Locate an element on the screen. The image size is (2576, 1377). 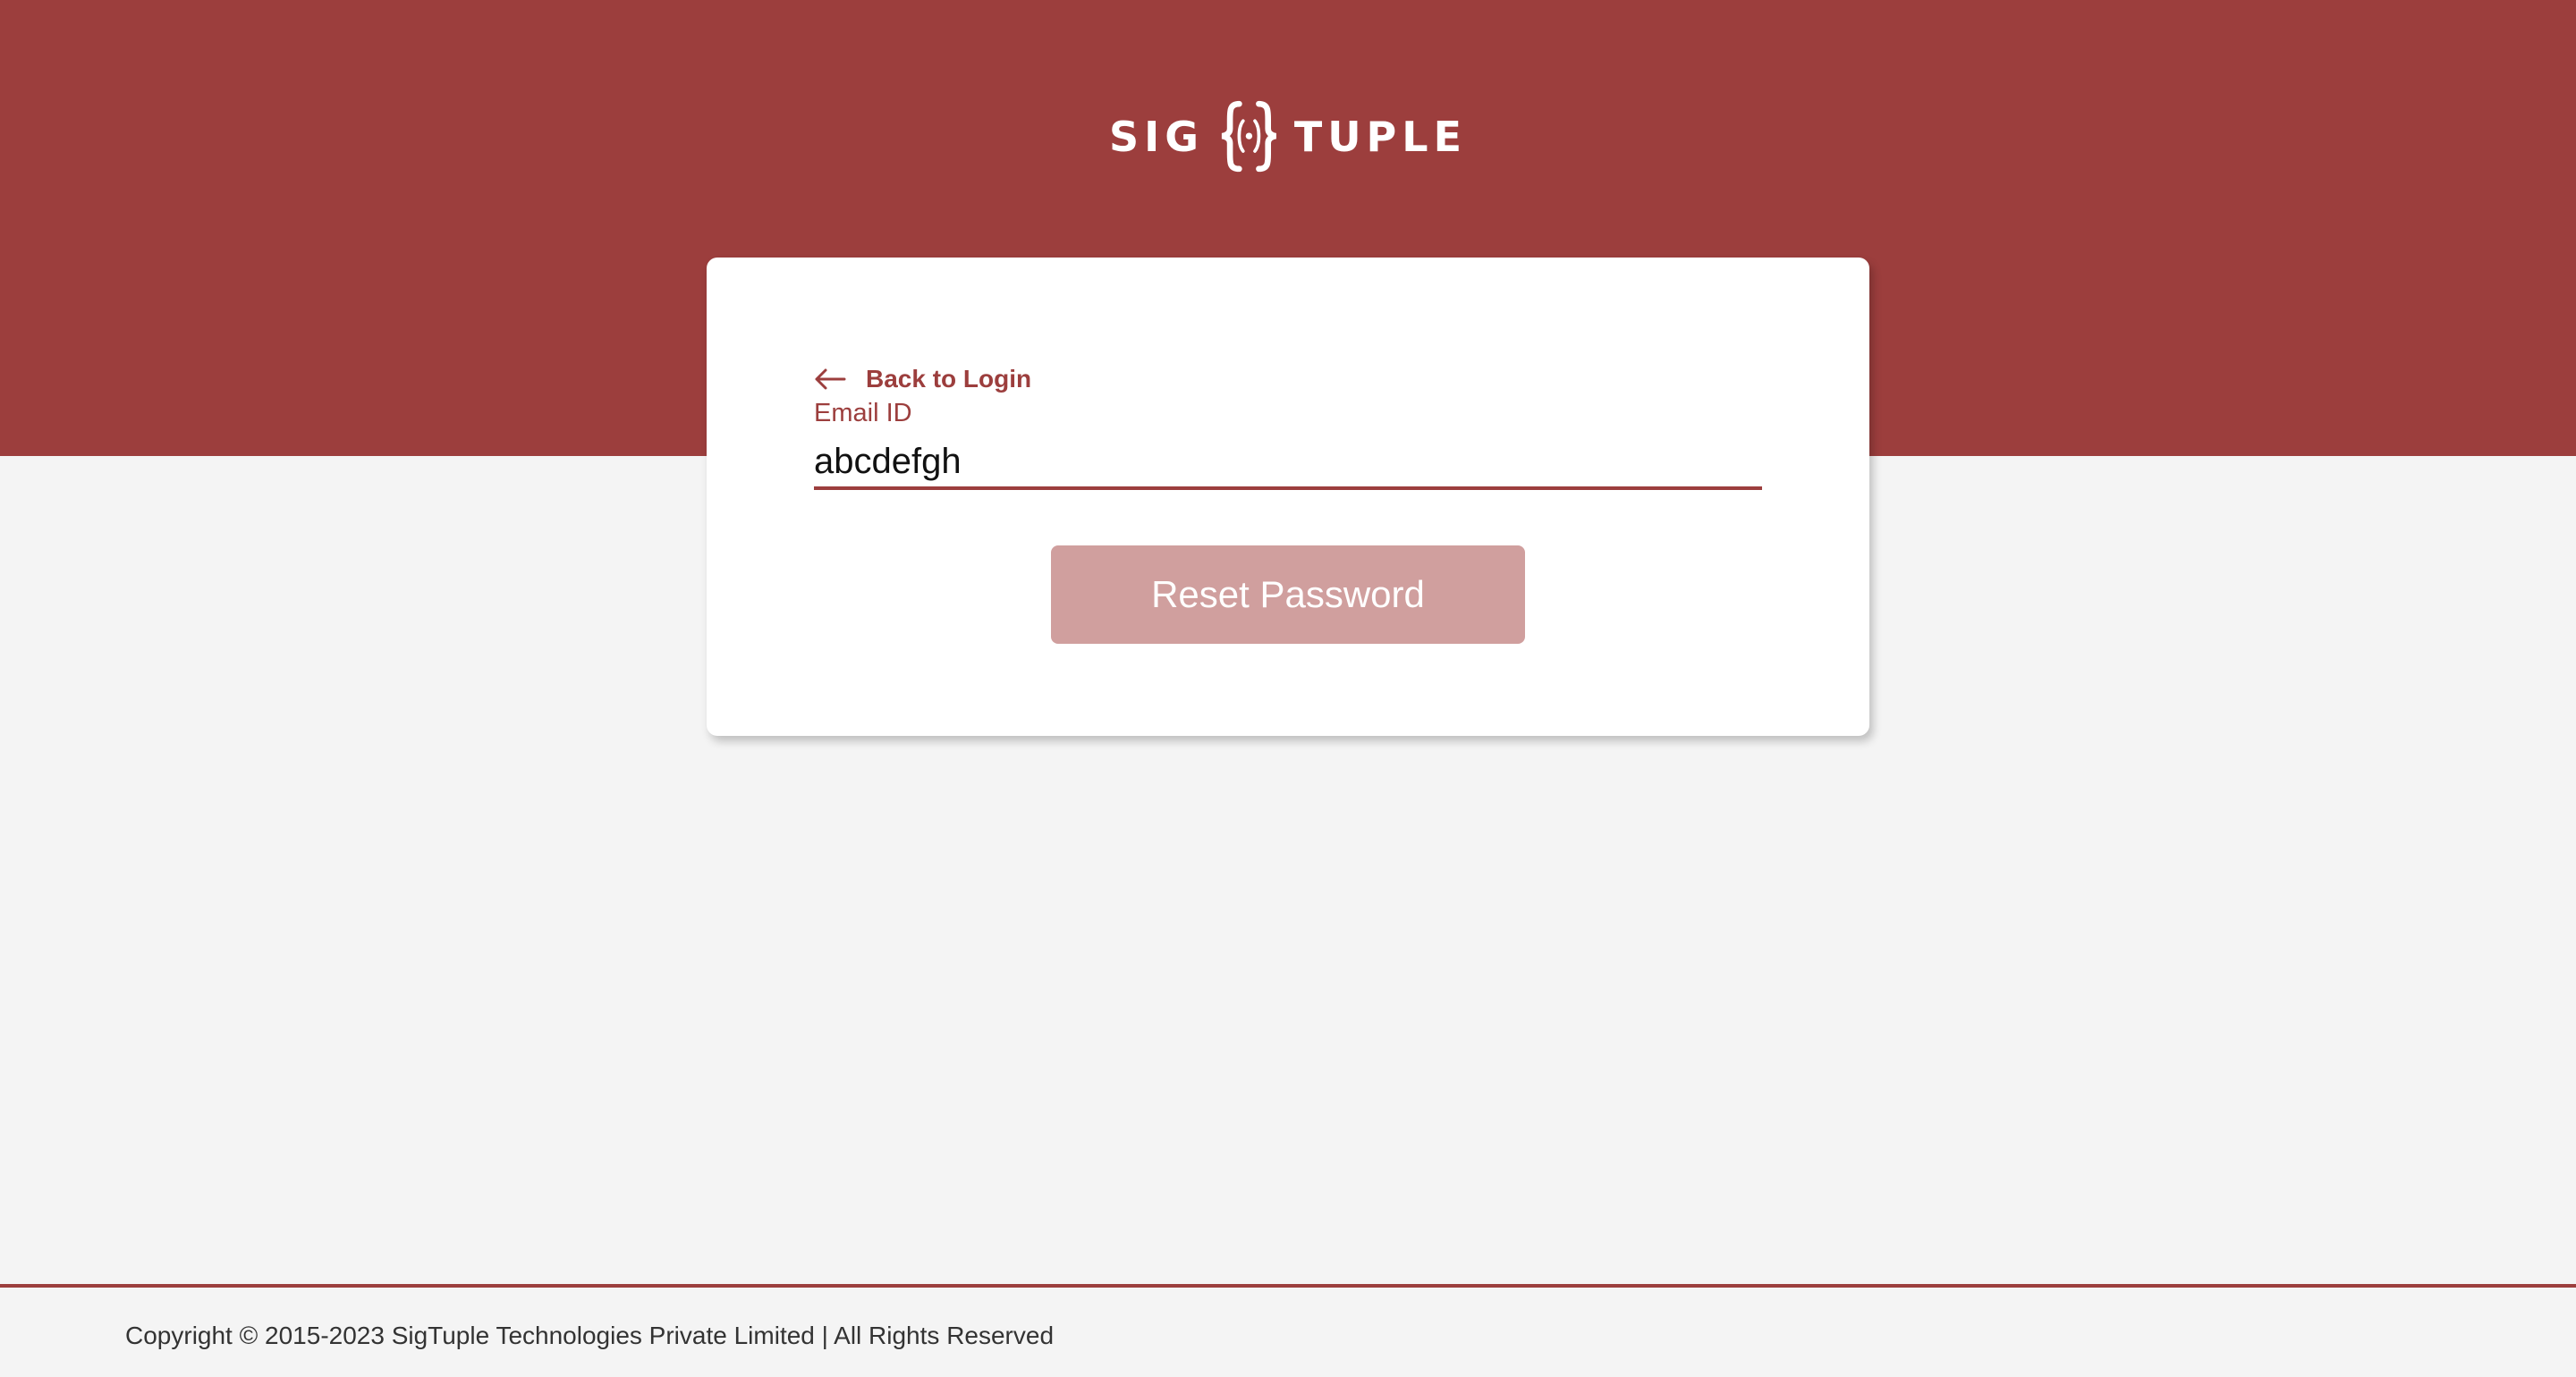
email-field is located at coordinates (1288, 463).